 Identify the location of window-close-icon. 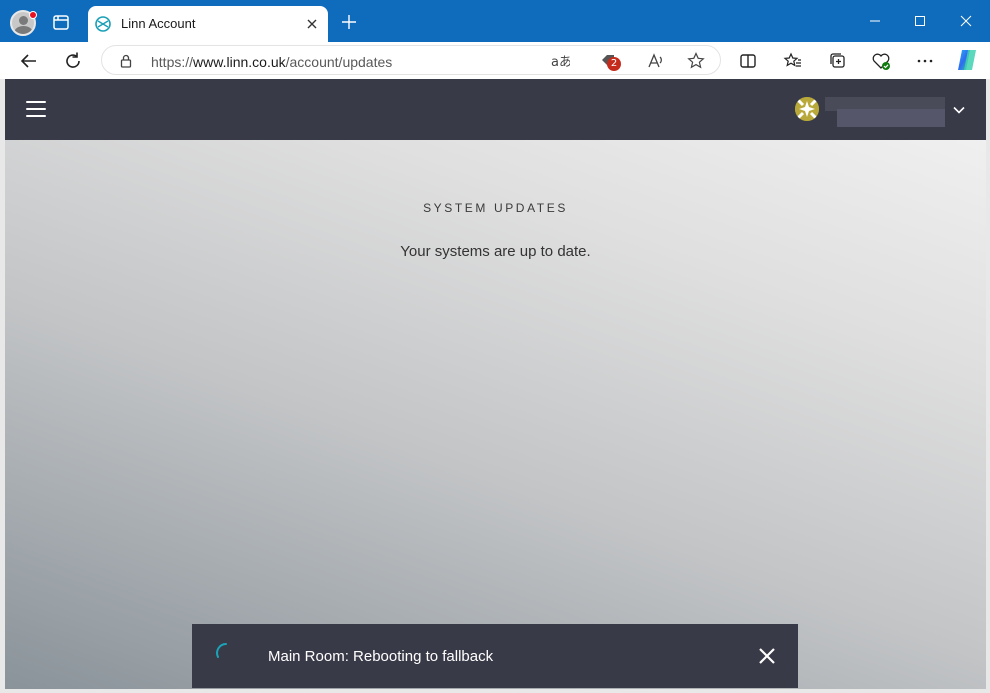
(966, 21).